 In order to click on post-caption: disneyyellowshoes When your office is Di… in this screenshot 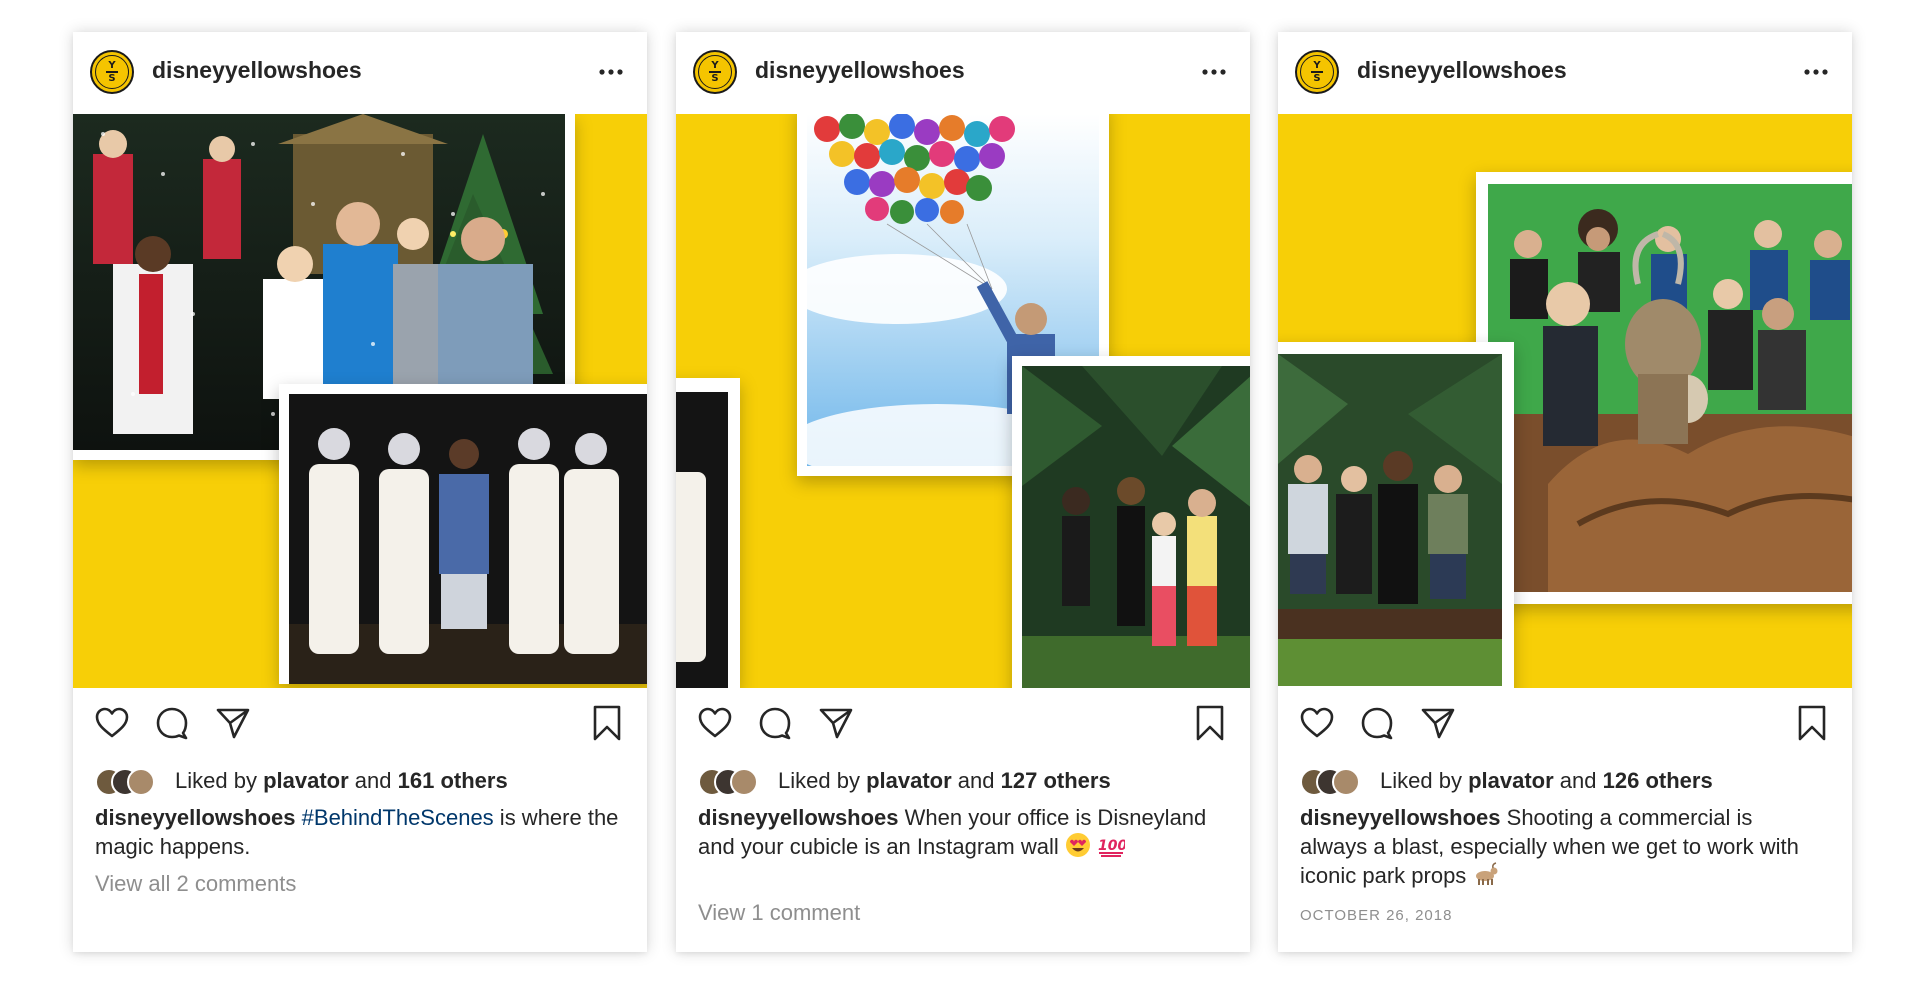, I will do `click(960, 832)`.